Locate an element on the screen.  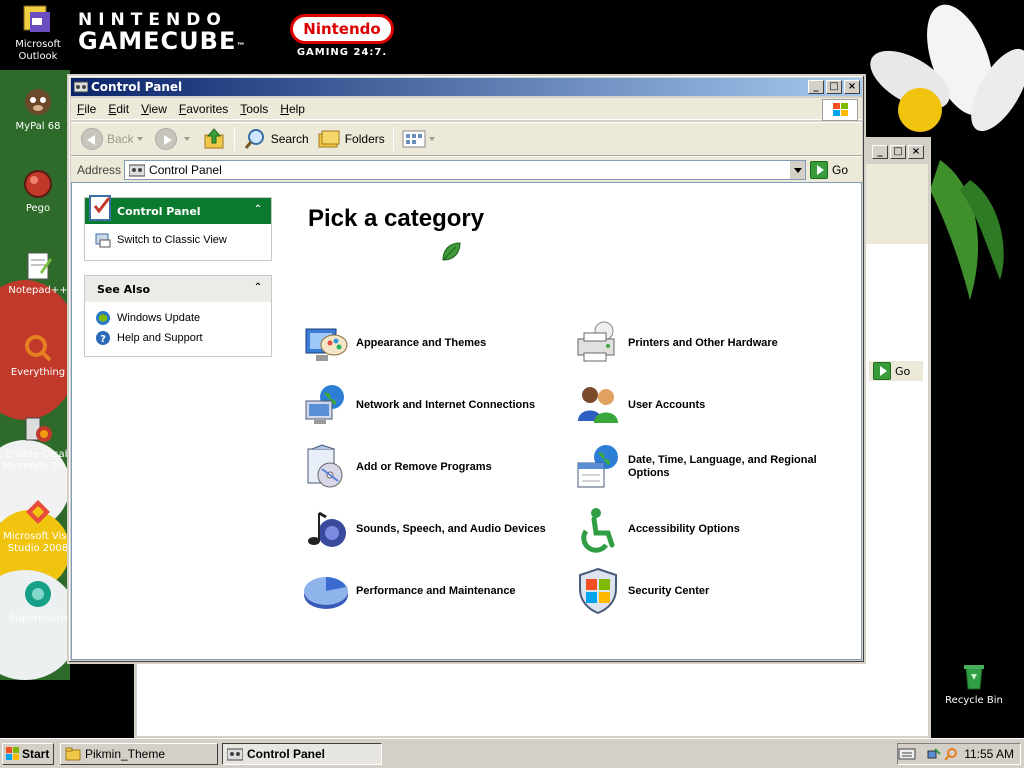
category-sounds-audio: Sounds, Speech, and Audio Devices is located at coordinates (424, 529).